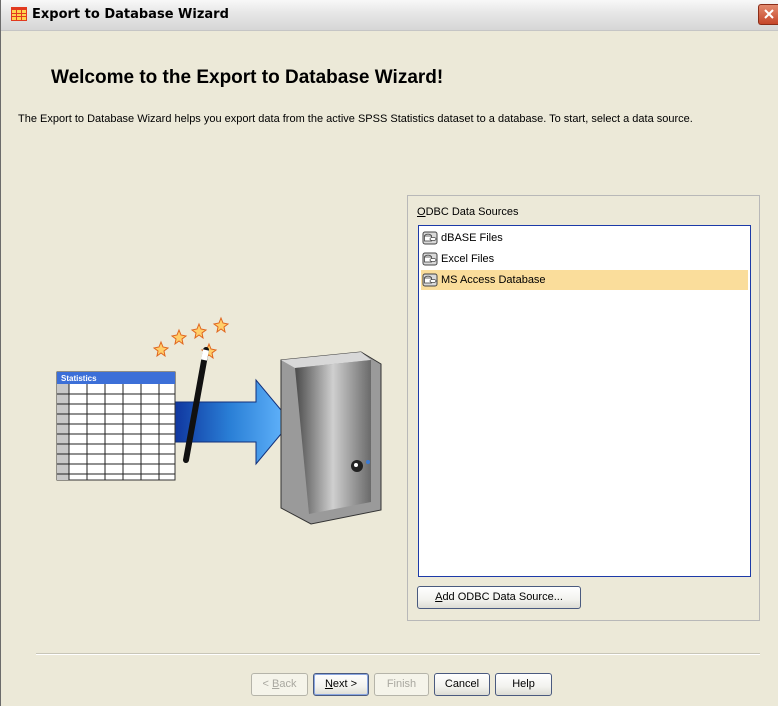 The height and width of the screenshot is (706, 778). Describe the element at coordinates (584, 280) in the screenshot. I see `list-item-ms-access-database: MS Access Database` at that location.